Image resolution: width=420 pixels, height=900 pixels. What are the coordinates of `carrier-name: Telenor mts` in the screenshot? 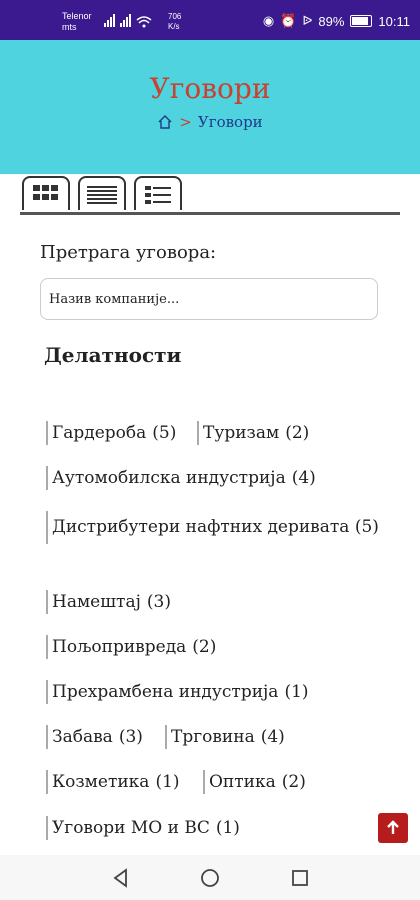 It's located at (77, 22).